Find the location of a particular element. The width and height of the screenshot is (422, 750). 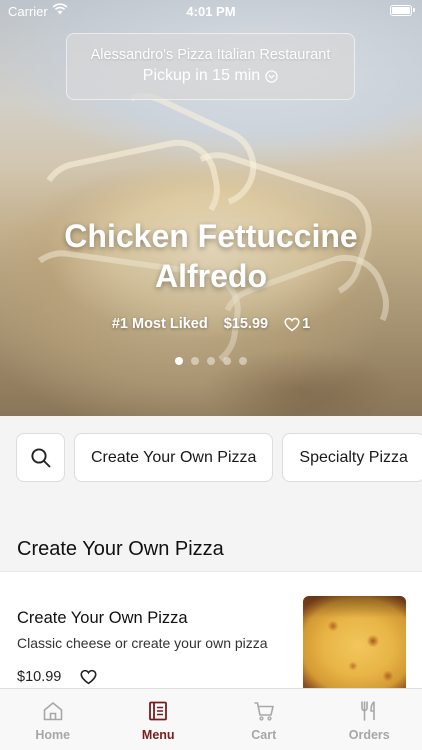

tab-label: Orders is located at coordinates (369, 735).